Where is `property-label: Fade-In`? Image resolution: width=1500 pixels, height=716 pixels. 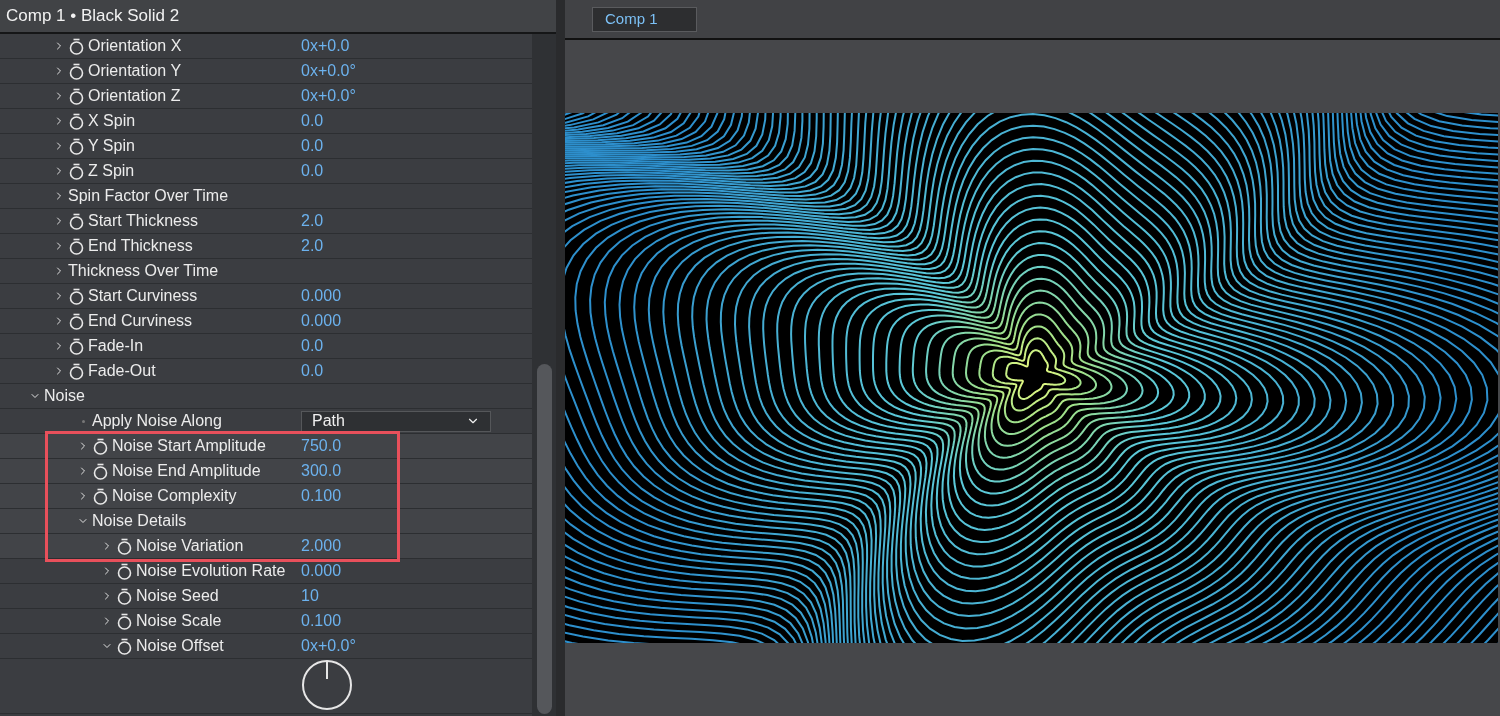
property-label: Fade-In is located at coordinates (116, 346).